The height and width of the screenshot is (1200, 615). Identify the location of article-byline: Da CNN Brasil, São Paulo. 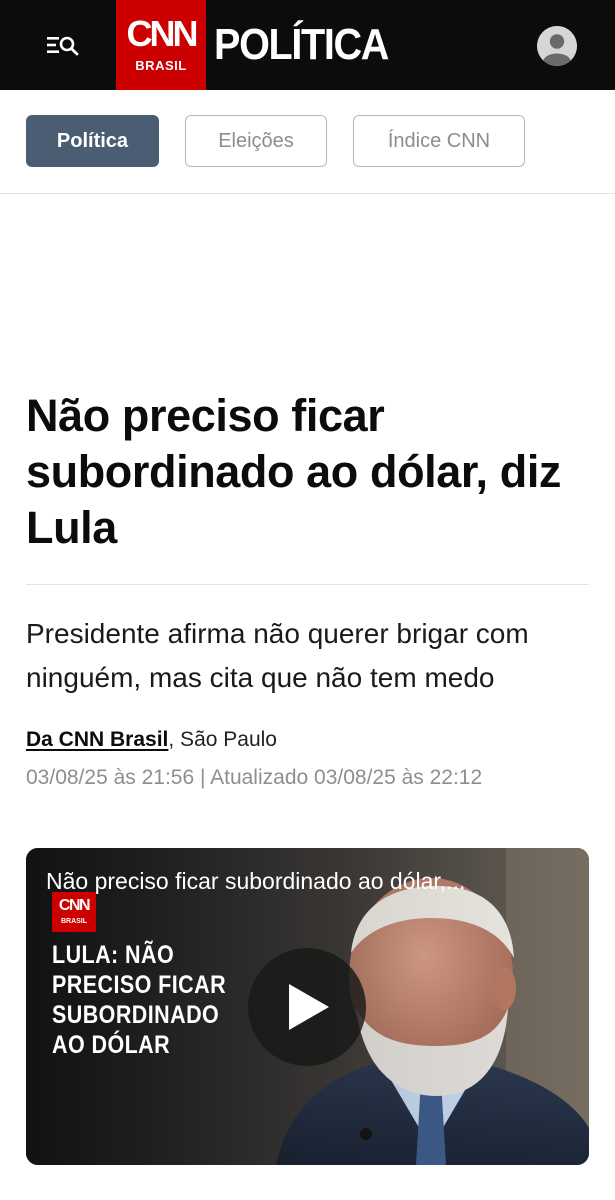
(151, 740).